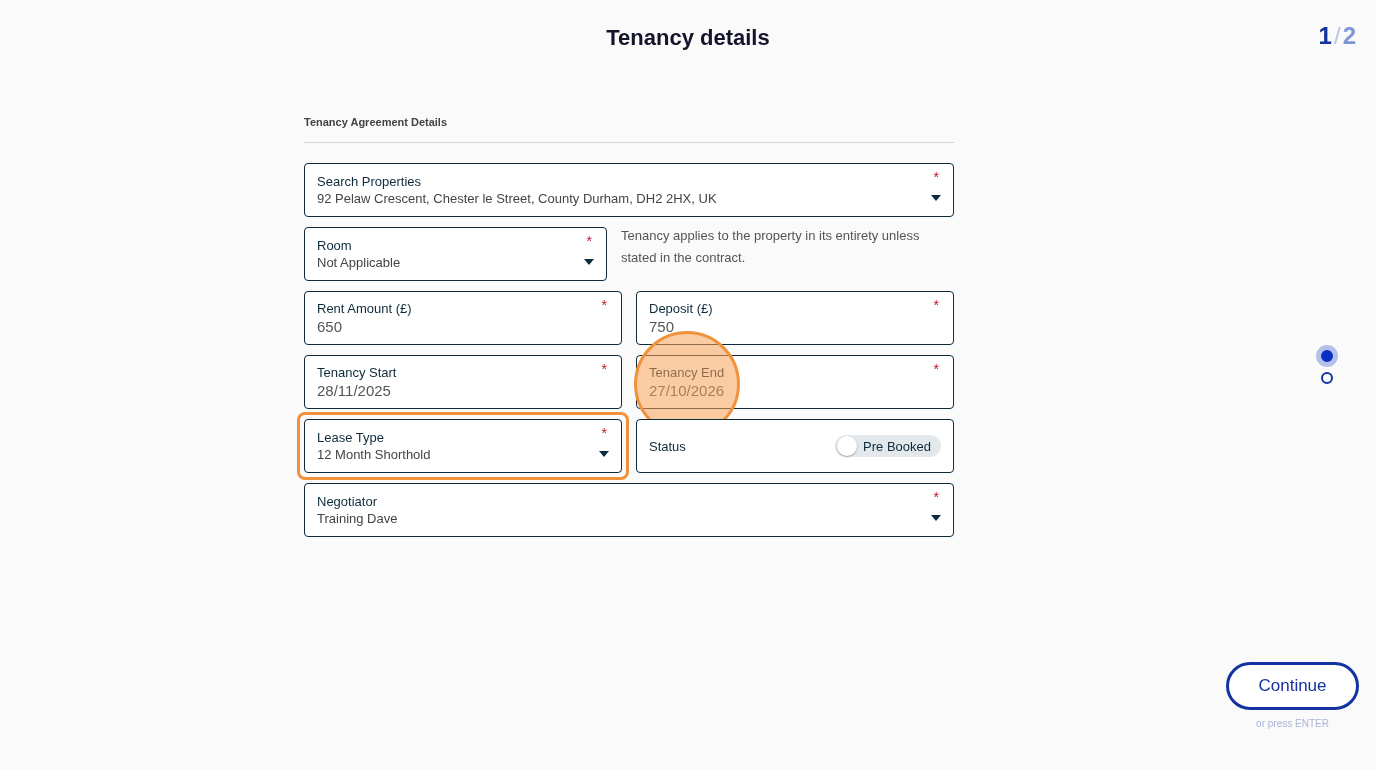 This screenshot has width=1376, height=770. I want to click on input-field: Tenancy Start 28/11/2025 *, so click(463, 382).